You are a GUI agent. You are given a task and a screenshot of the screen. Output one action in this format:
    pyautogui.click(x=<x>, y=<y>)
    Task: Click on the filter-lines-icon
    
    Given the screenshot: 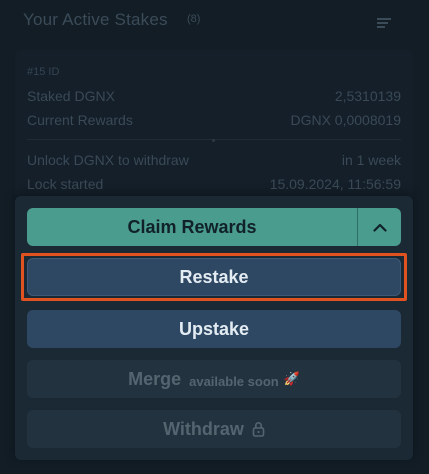 What is the action you would take?
    pyautogui.click(x=384, y=23)
    